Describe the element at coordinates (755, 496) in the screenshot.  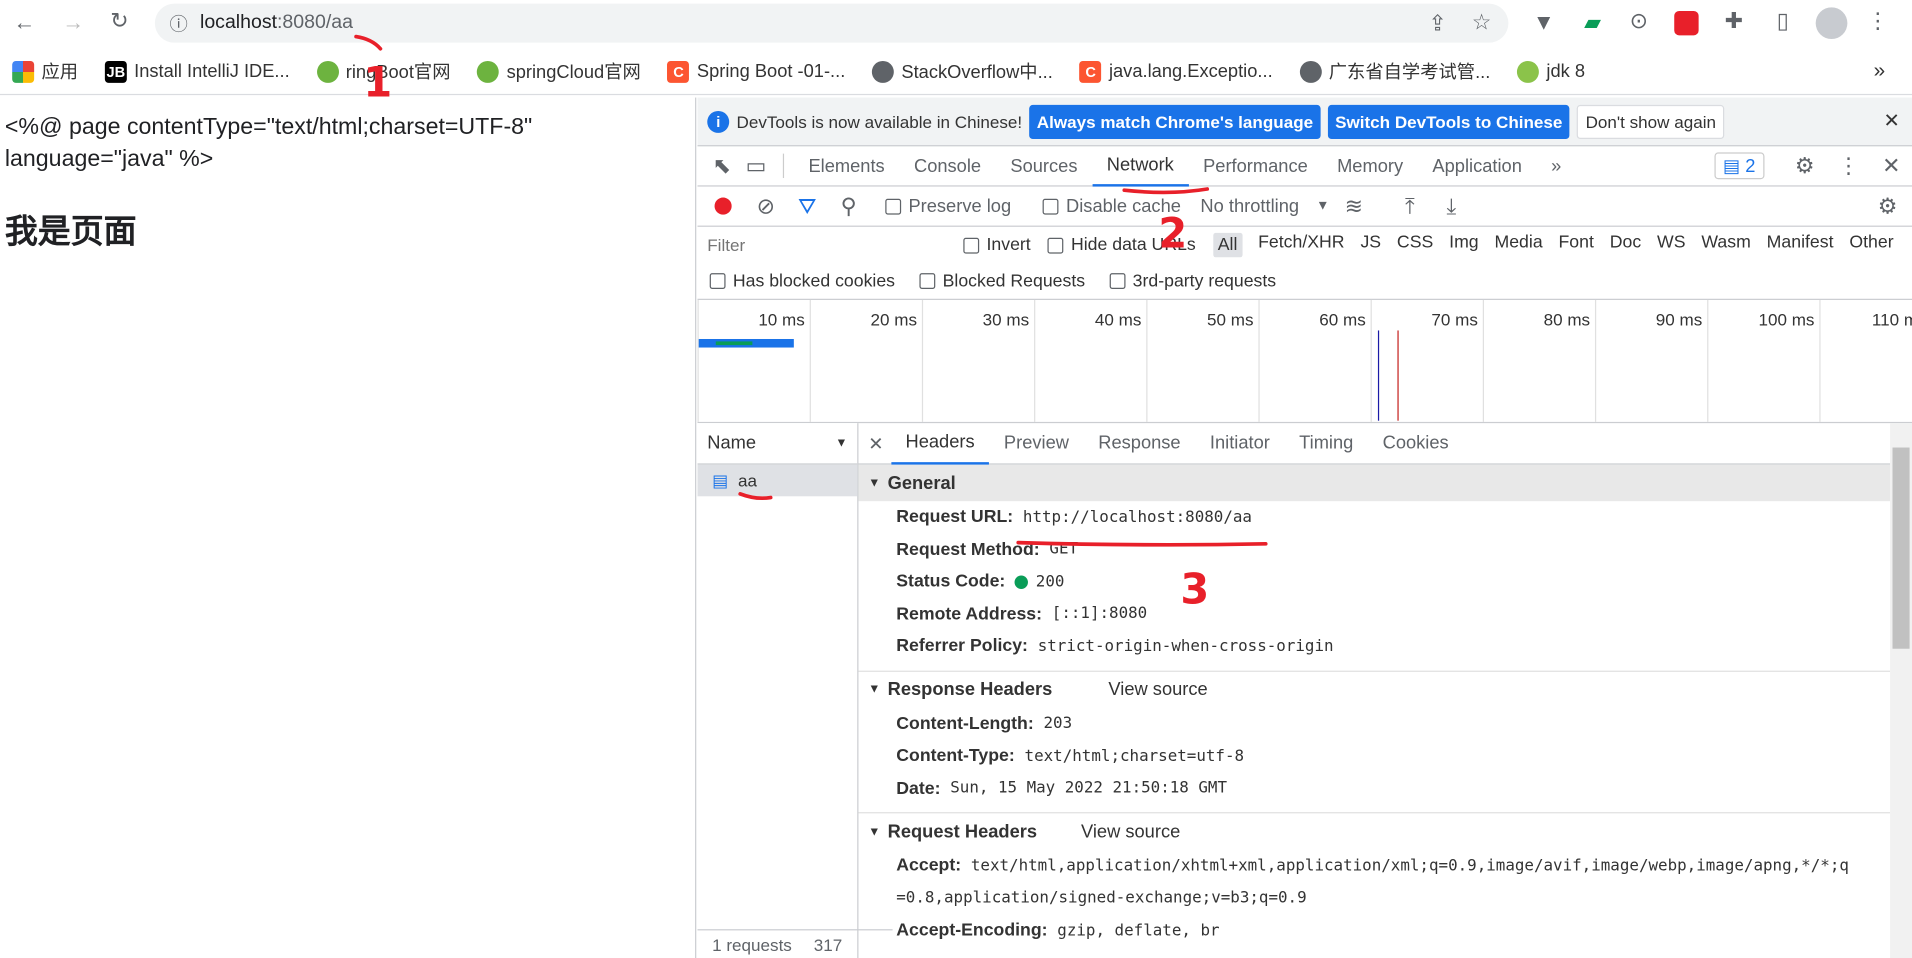
I see `annotation-underline-request` at that location.